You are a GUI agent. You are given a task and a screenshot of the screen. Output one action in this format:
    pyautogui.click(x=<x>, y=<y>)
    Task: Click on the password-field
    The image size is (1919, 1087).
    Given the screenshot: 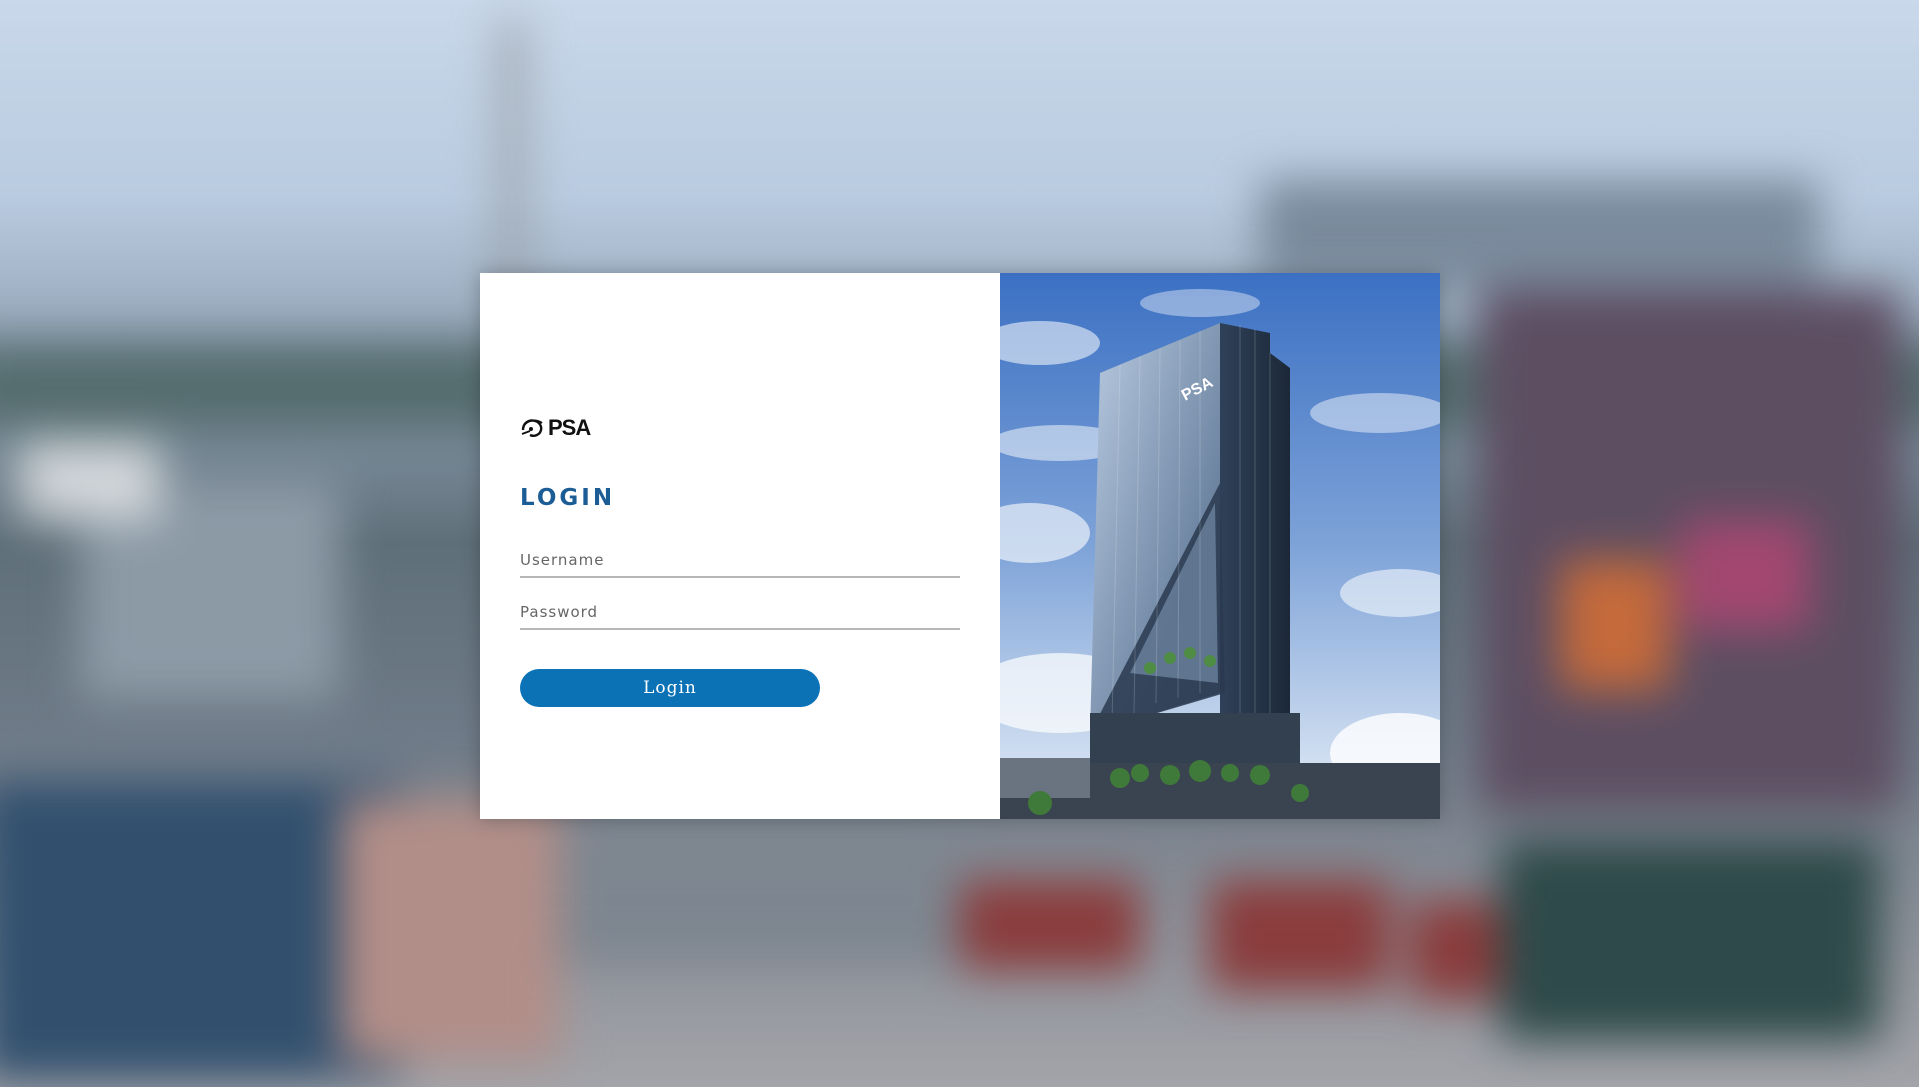 What is the action you would take?
    pyautogui.click(x=740, y=613)
    